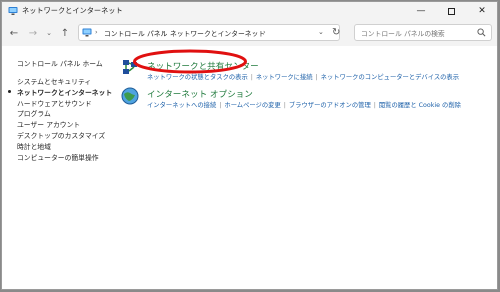 This screenshot has height=292, width=500. I want to click on search-input: コントロール パネルの検索, so click(423, 32).